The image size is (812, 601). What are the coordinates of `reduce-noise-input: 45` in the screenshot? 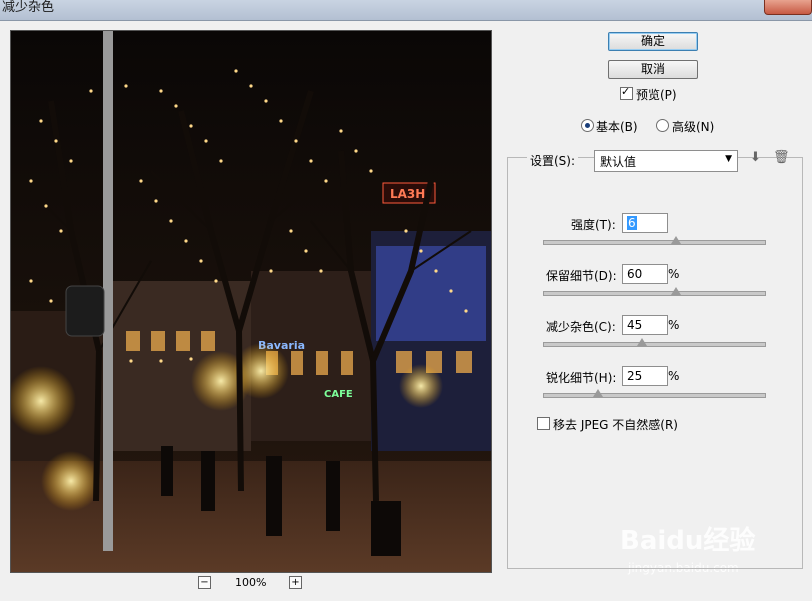 It's located at (645, 325).